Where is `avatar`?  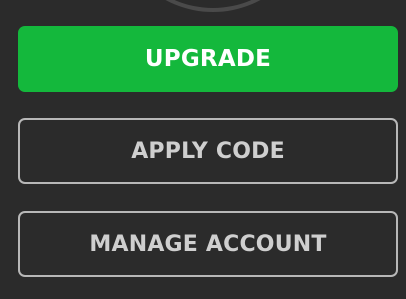 avatar is located at coordinates (213, 6).